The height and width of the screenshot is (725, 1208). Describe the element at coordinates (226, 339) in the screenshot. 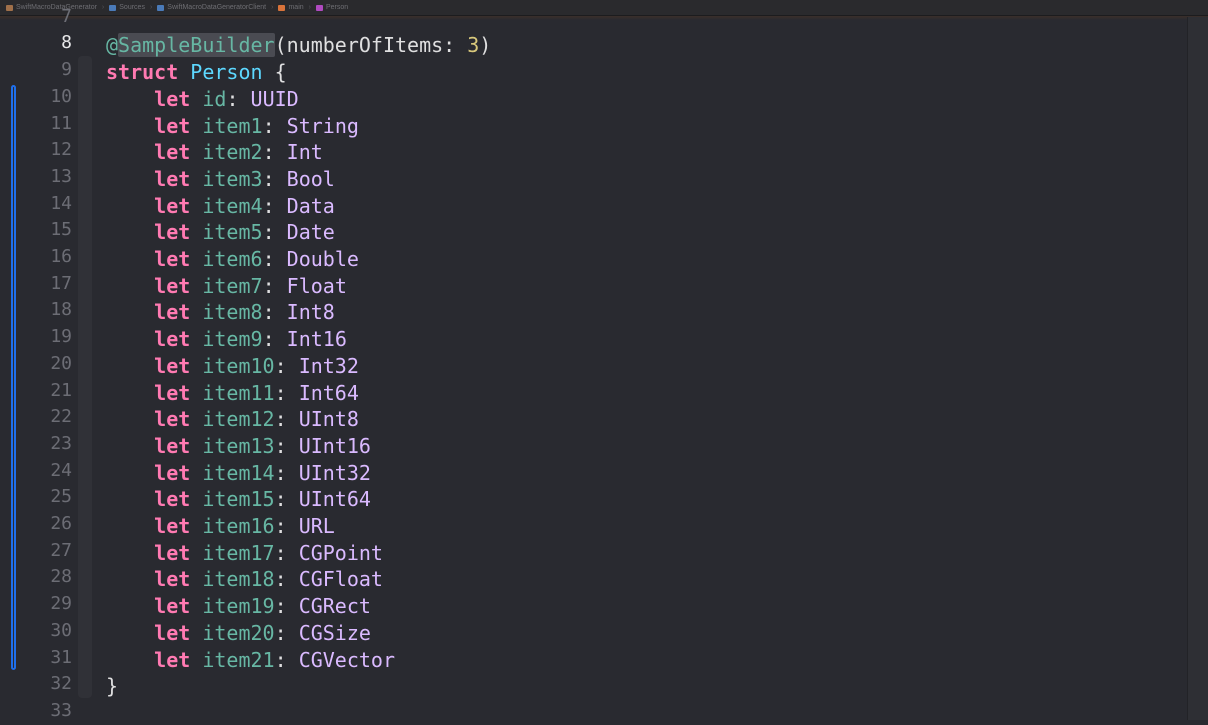

I see `code-line: let item9: Int16` at that location.